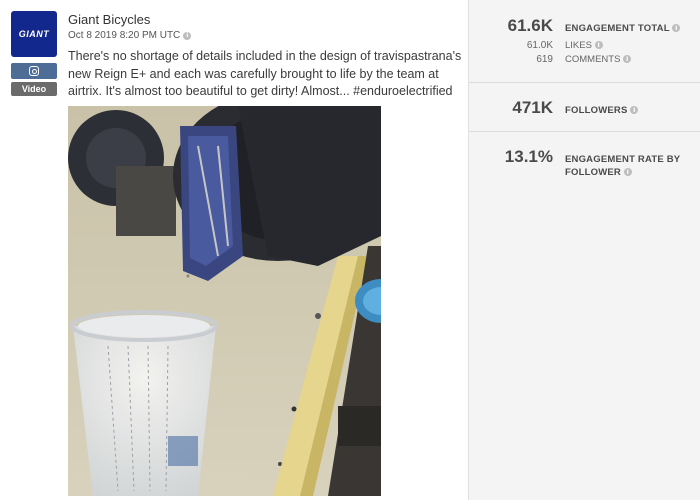  I want to click on engagement-rate-label: ENGAGEMENT RATE BY FOLLOWER i, so click(623, 166).